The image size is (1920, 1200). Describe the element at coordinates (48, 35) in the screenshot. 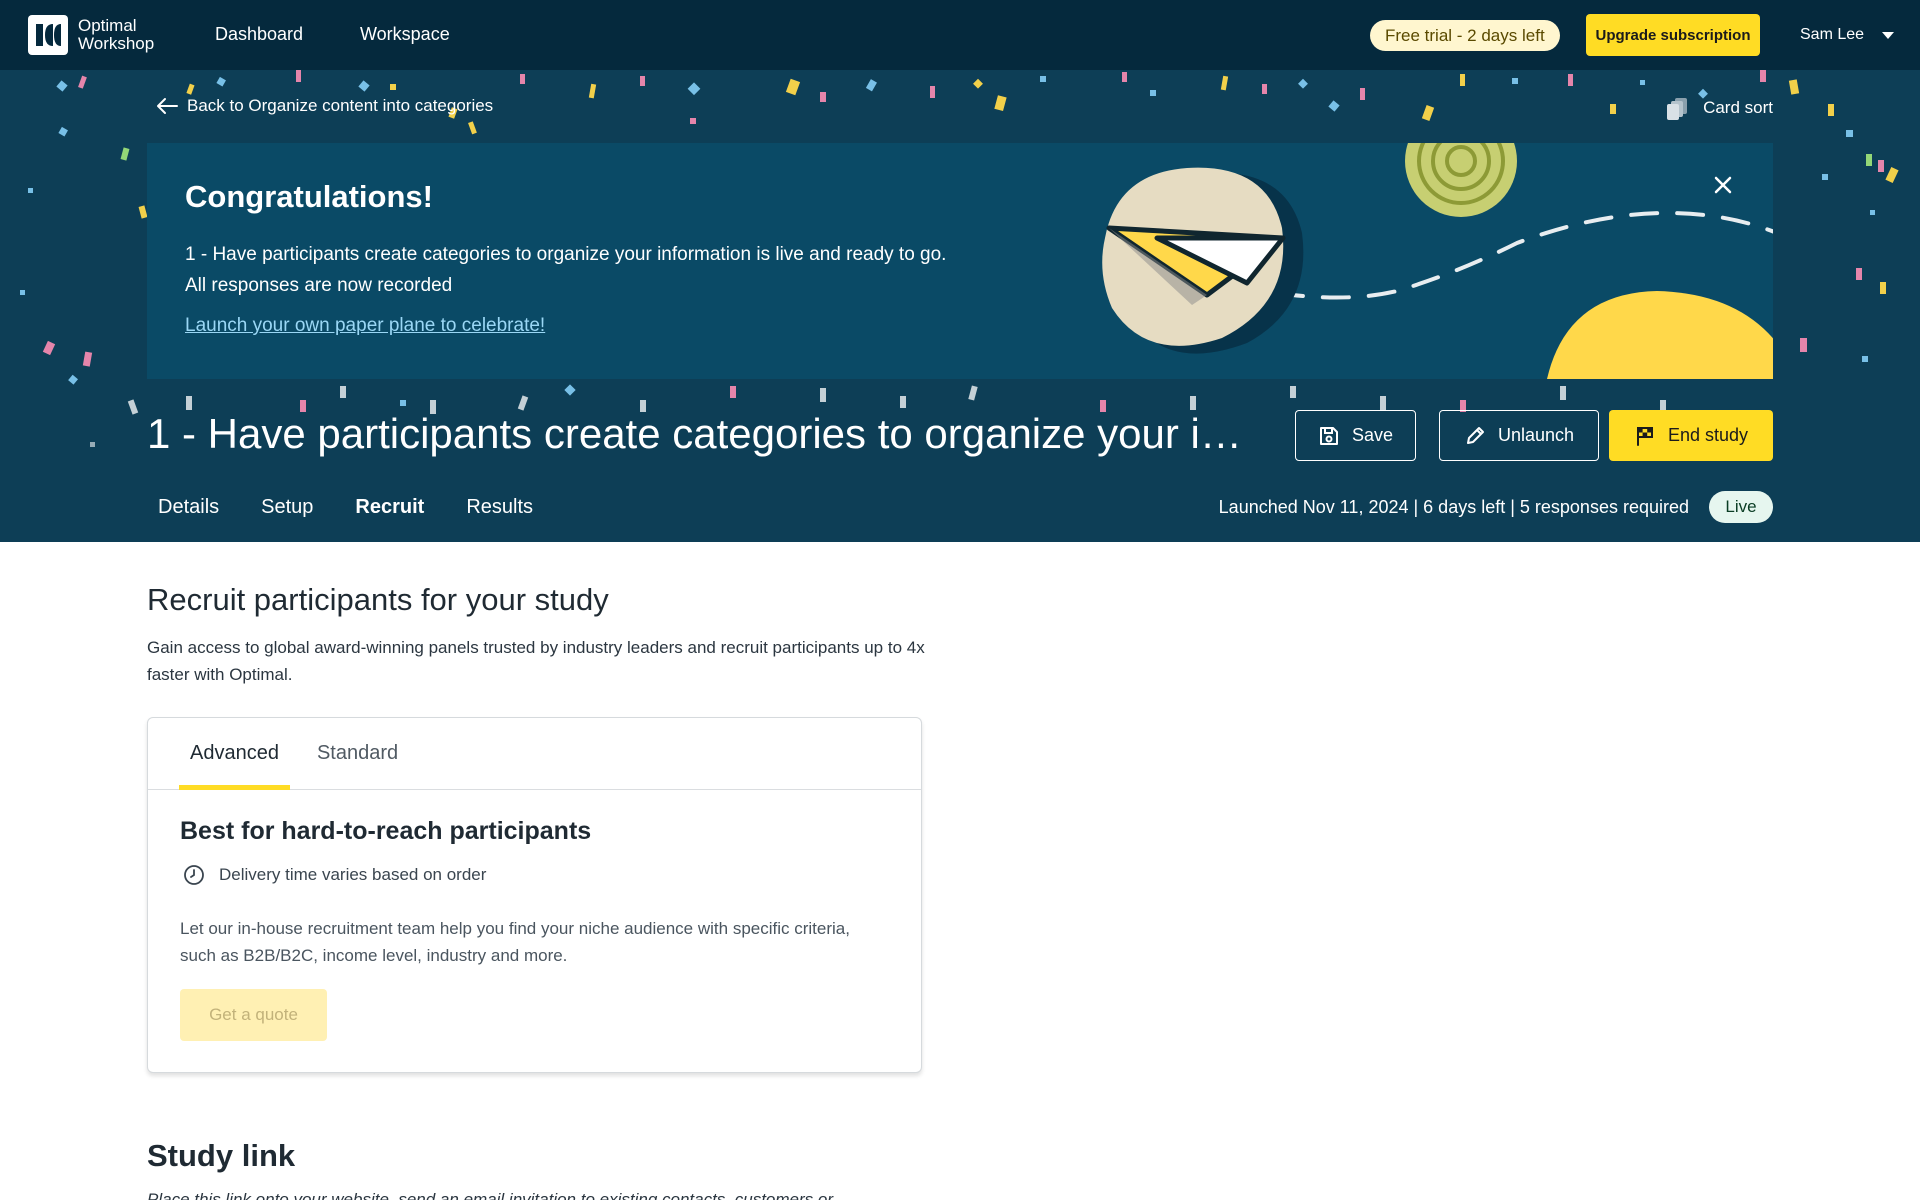

I see `optimal-logo-icon` at that location.